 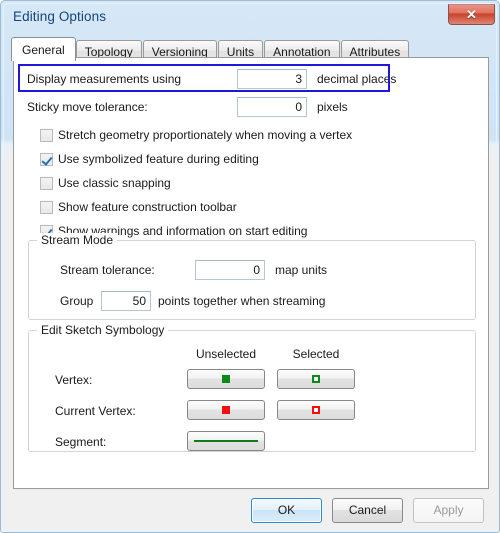 I want to click on filled-red-square-icon, so click(x=226, y=410).